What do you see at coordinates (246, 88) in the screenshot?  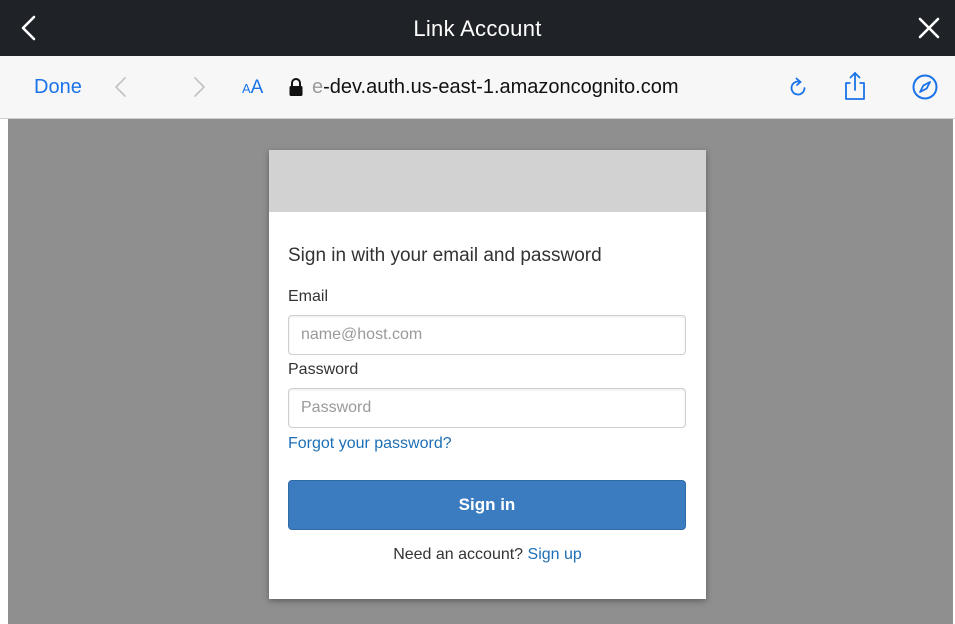 I see `text-size-small-glyph: A` at bounding box center [246, 88].